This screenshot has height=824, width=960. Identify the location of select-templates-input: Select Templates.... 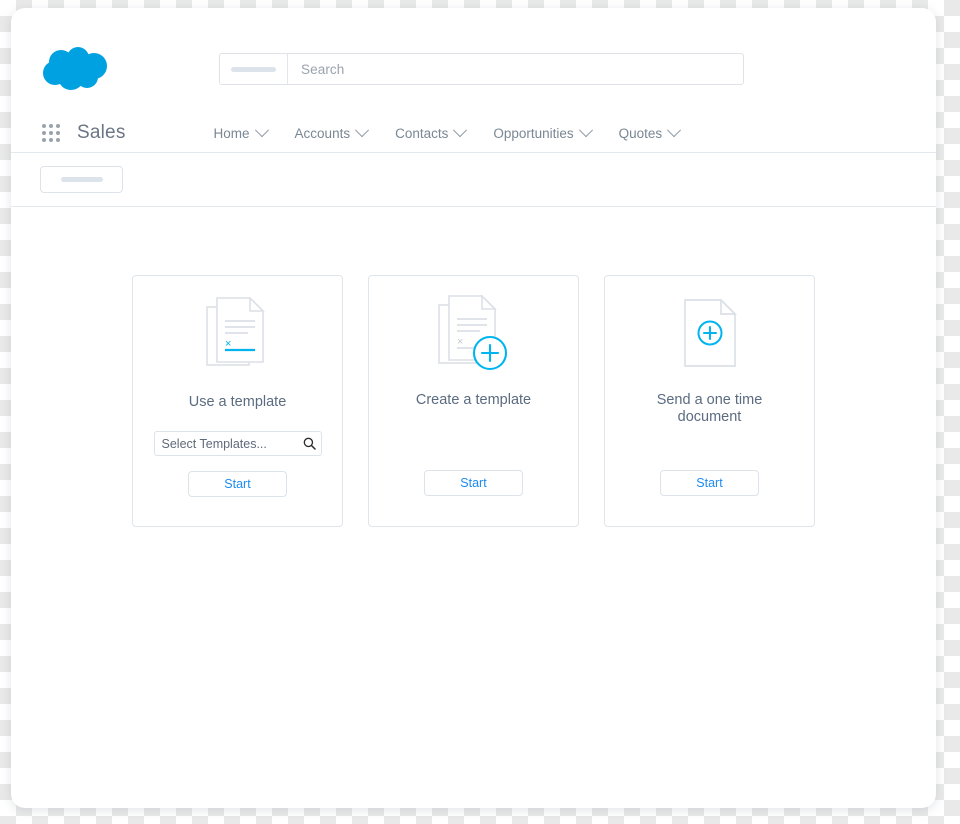
(237, 443).